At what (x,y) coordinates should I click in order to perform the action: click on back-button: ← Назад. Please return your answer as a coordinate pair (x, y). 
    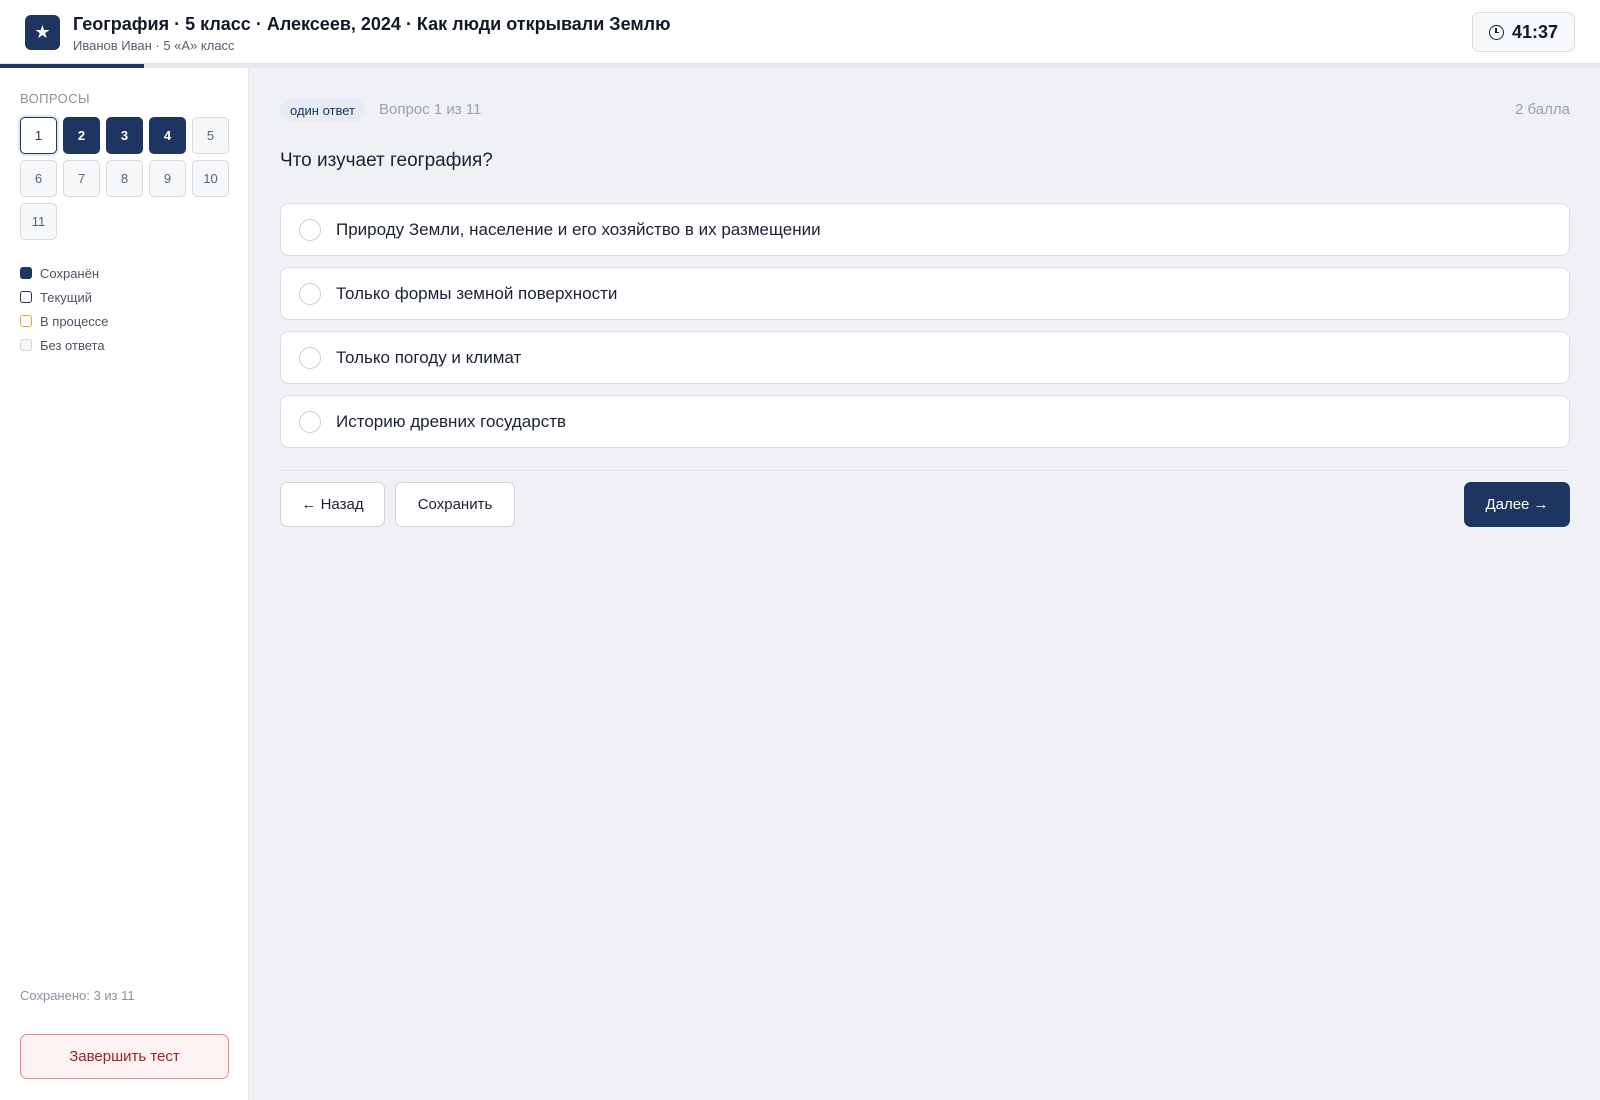
    Looking at the image, I should click on (332, 504).